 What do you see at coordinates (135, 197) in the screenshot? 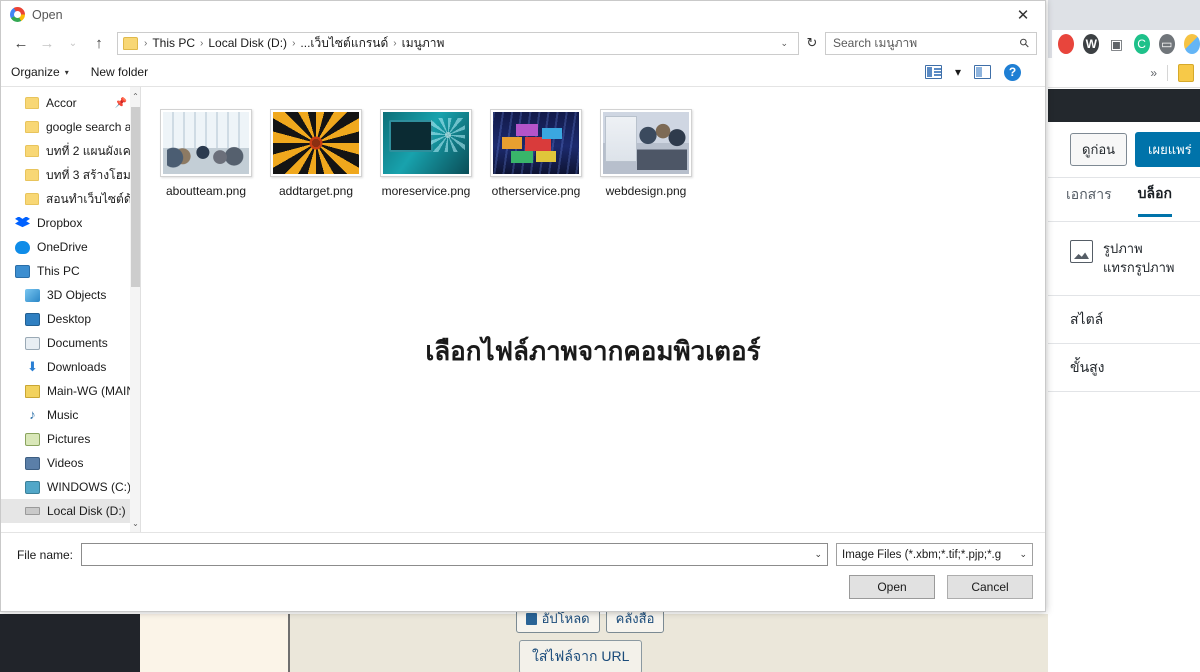
I see `sidebar-scroll-thumb` at bounding box center [135, 197].